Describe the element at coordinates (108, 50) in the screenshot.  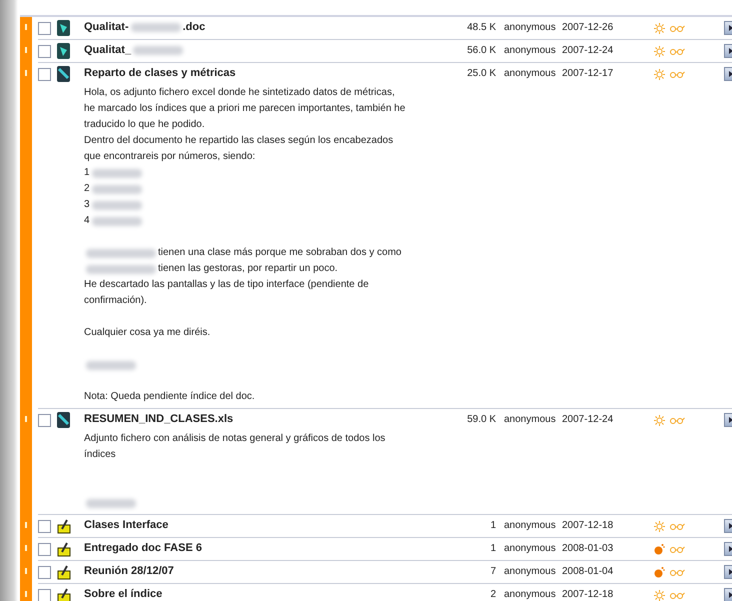
I see `item-title: Qualitat_` at that location.